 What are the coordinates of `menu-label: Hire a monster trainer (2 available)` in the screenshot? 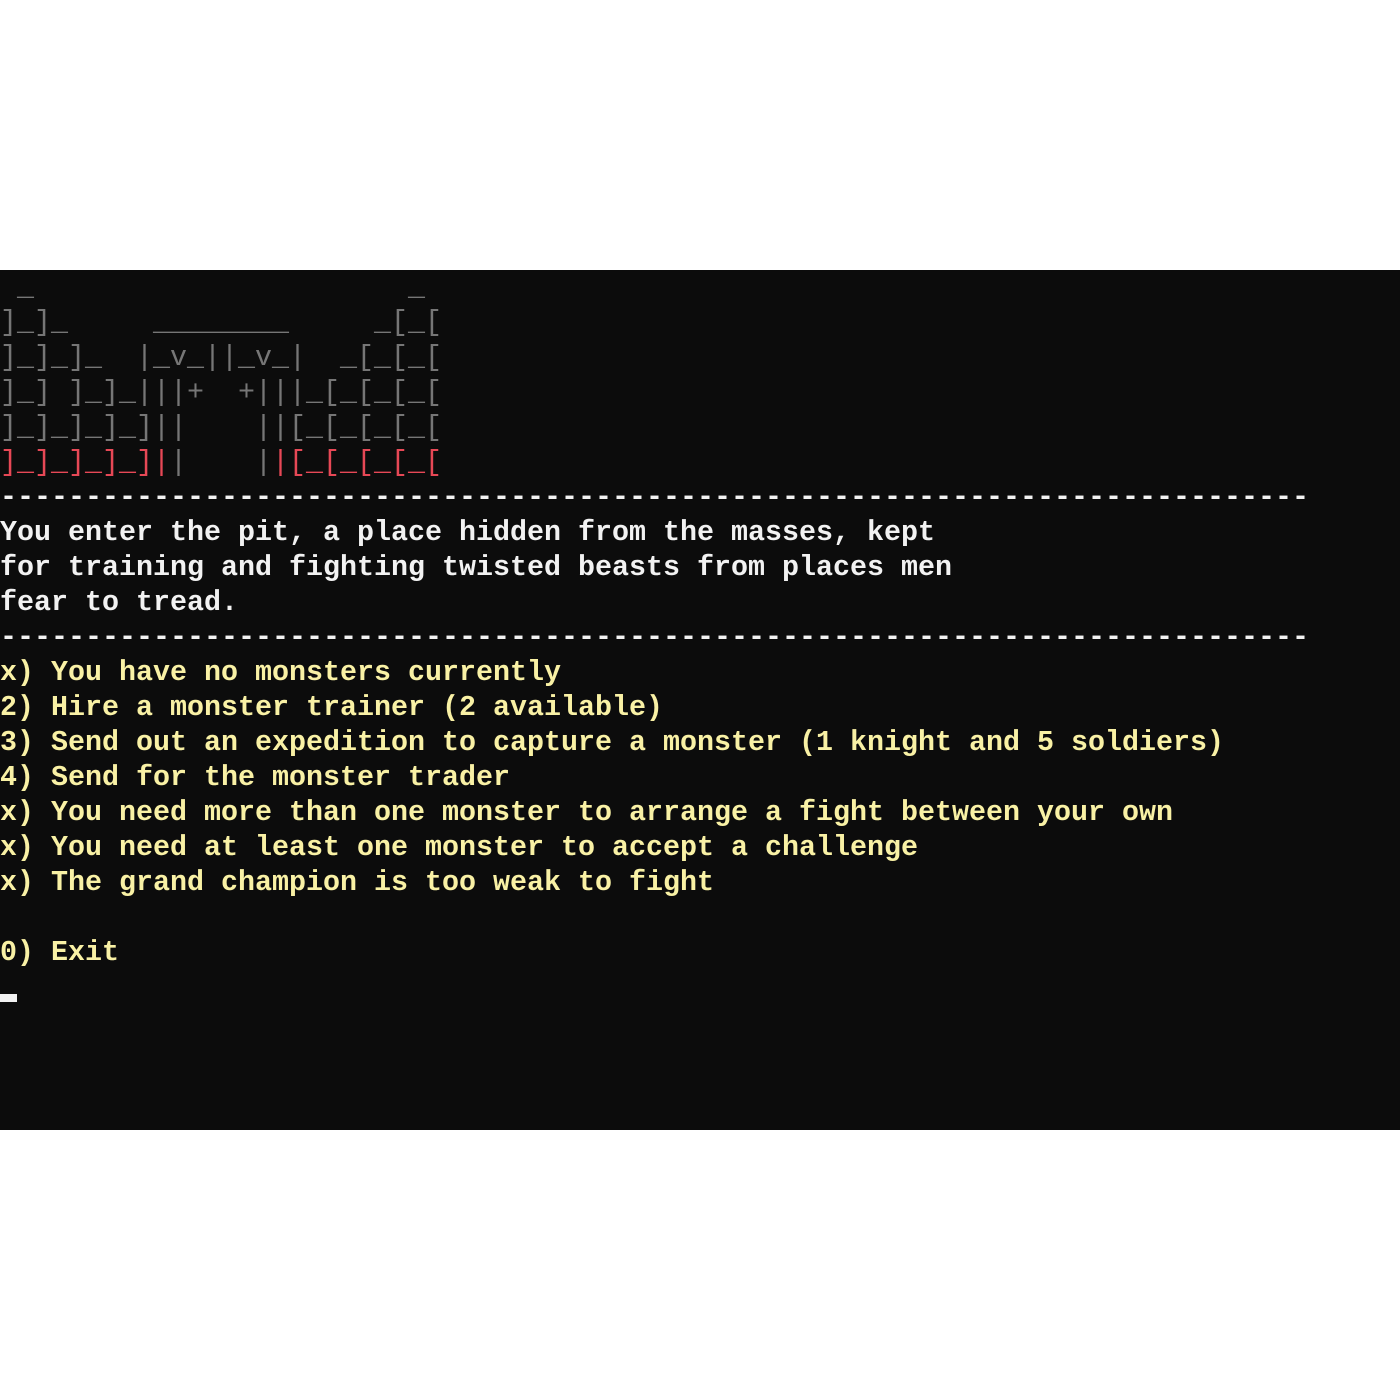 It's located at (357, 707).